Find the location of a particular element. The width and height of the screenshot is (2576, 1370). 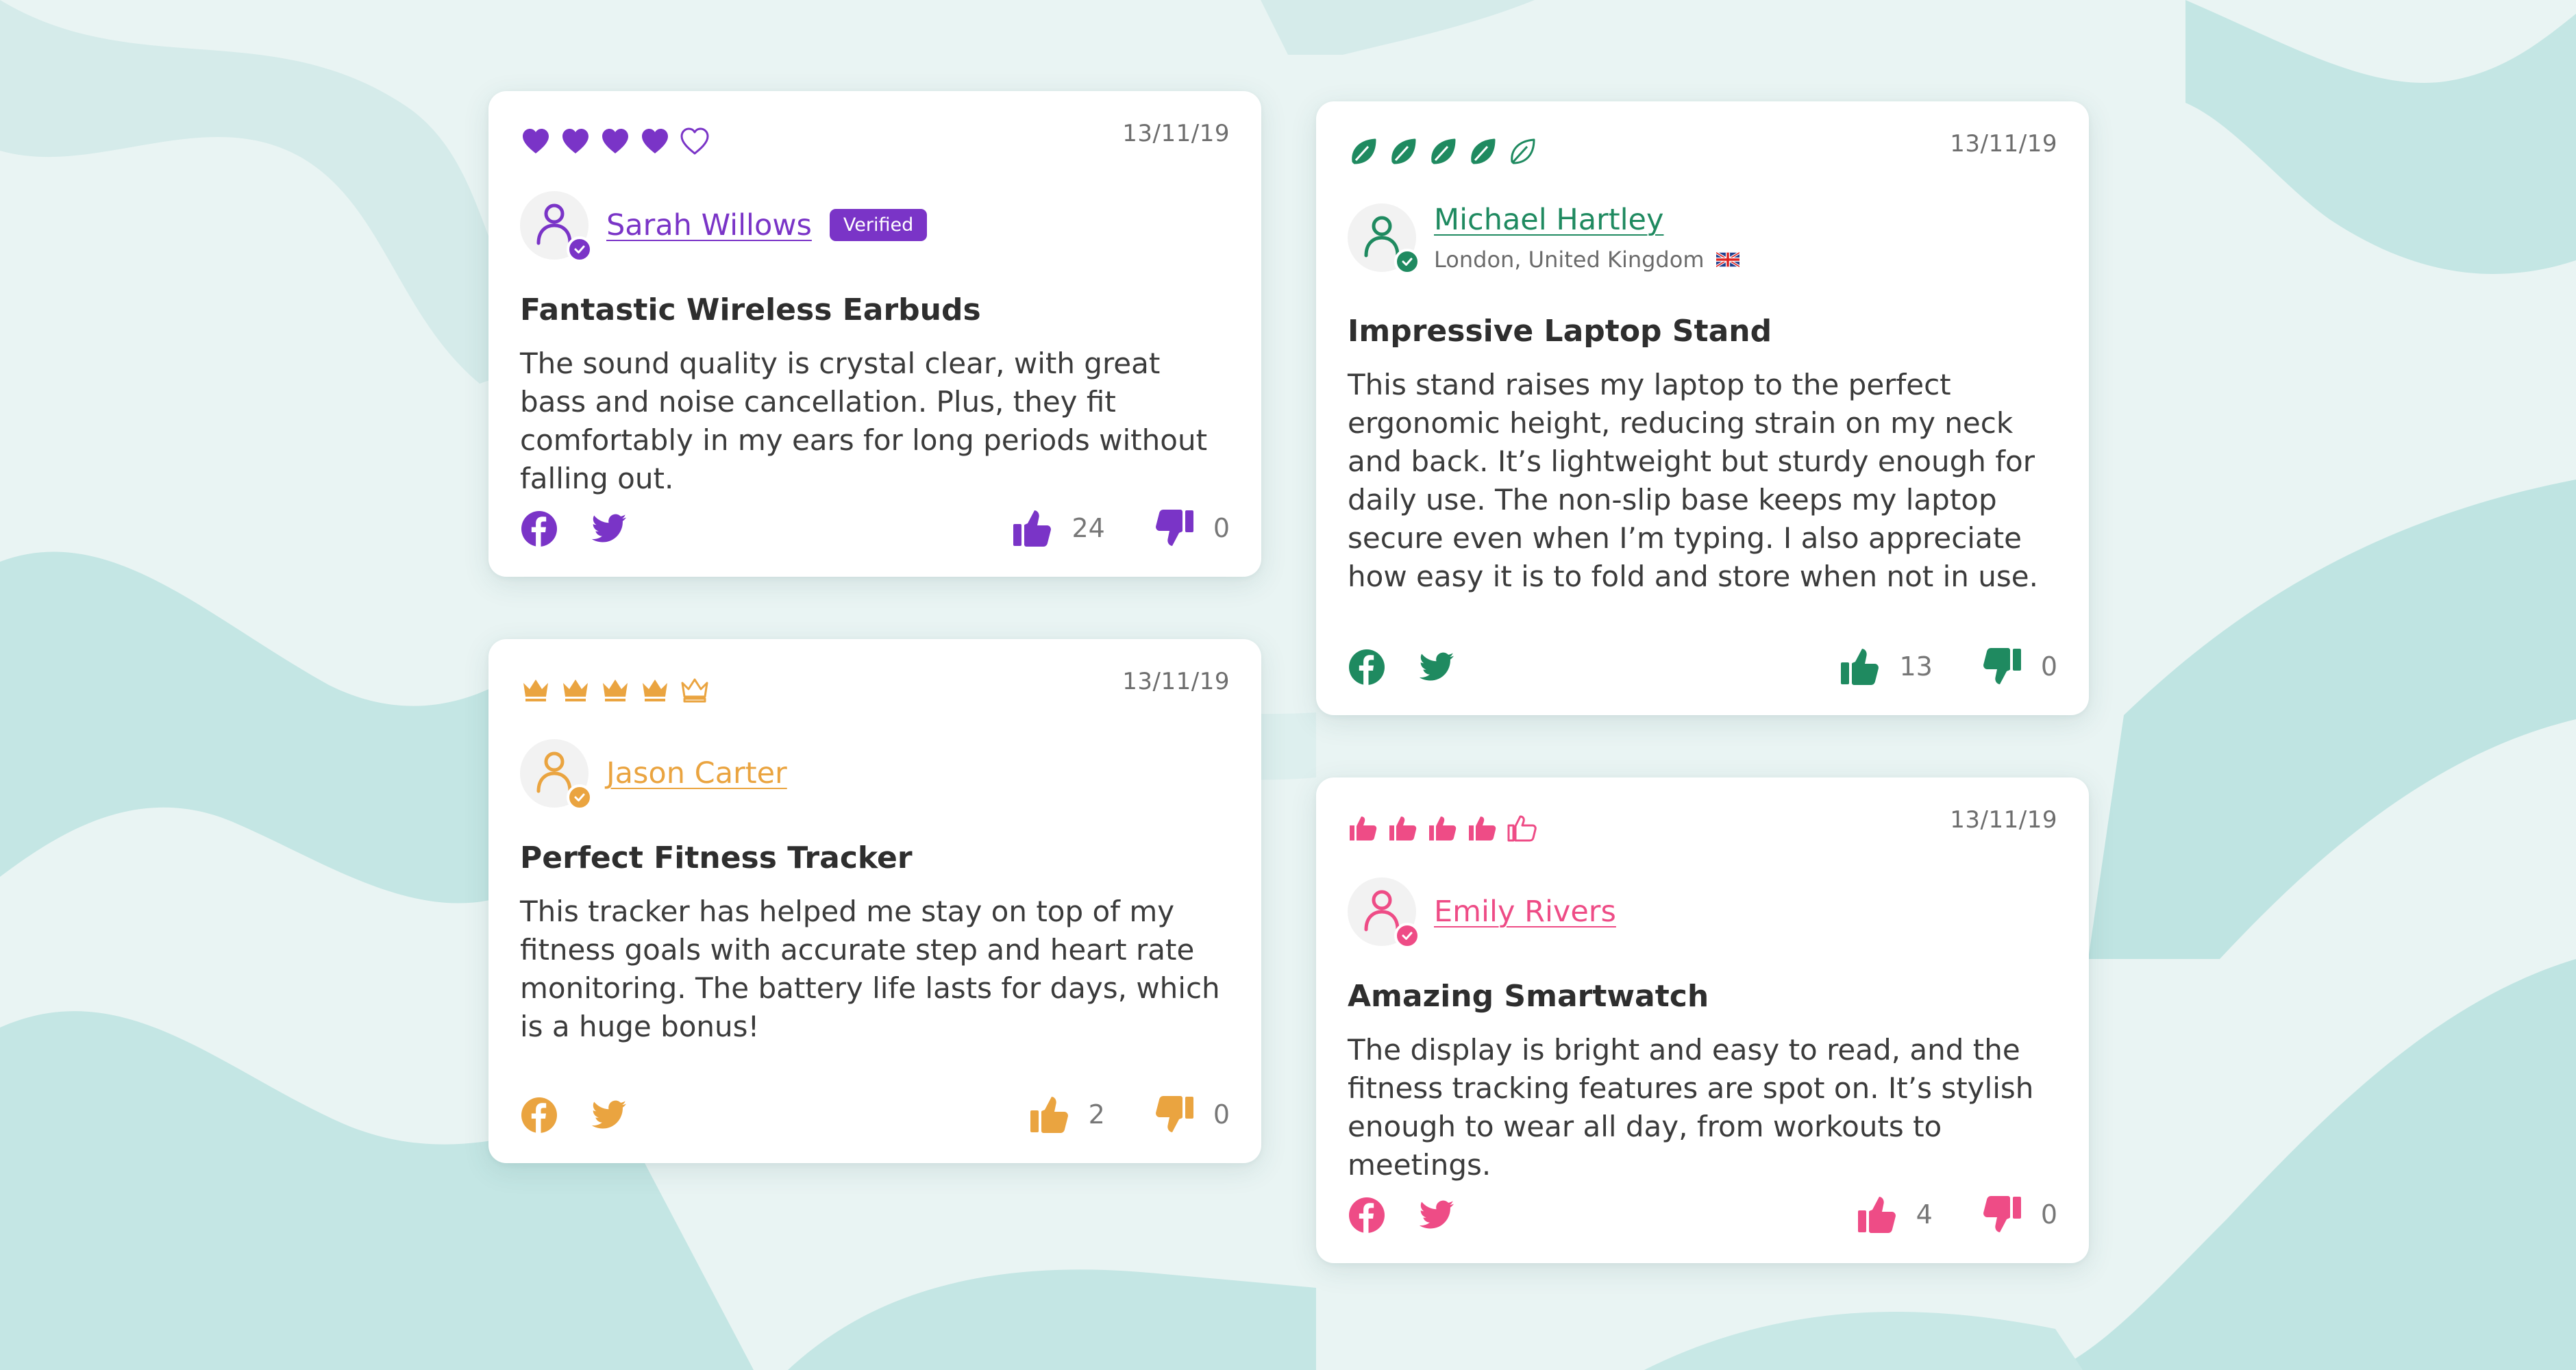

author-row: Emily Rivers is located at coordinates (1482, 913).